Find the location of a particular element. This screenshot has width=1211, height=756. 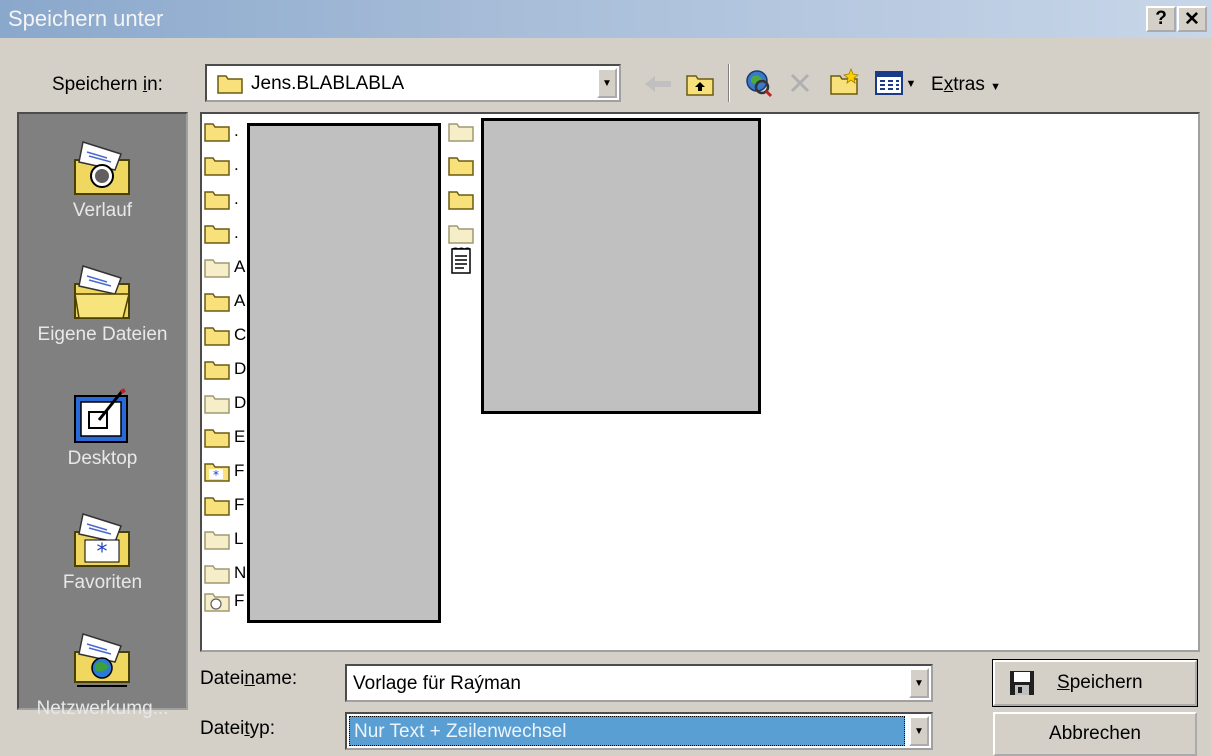

filetype-select: Nur Text + Zeilenwechsel ▼ is located at coordinates (639, 731).